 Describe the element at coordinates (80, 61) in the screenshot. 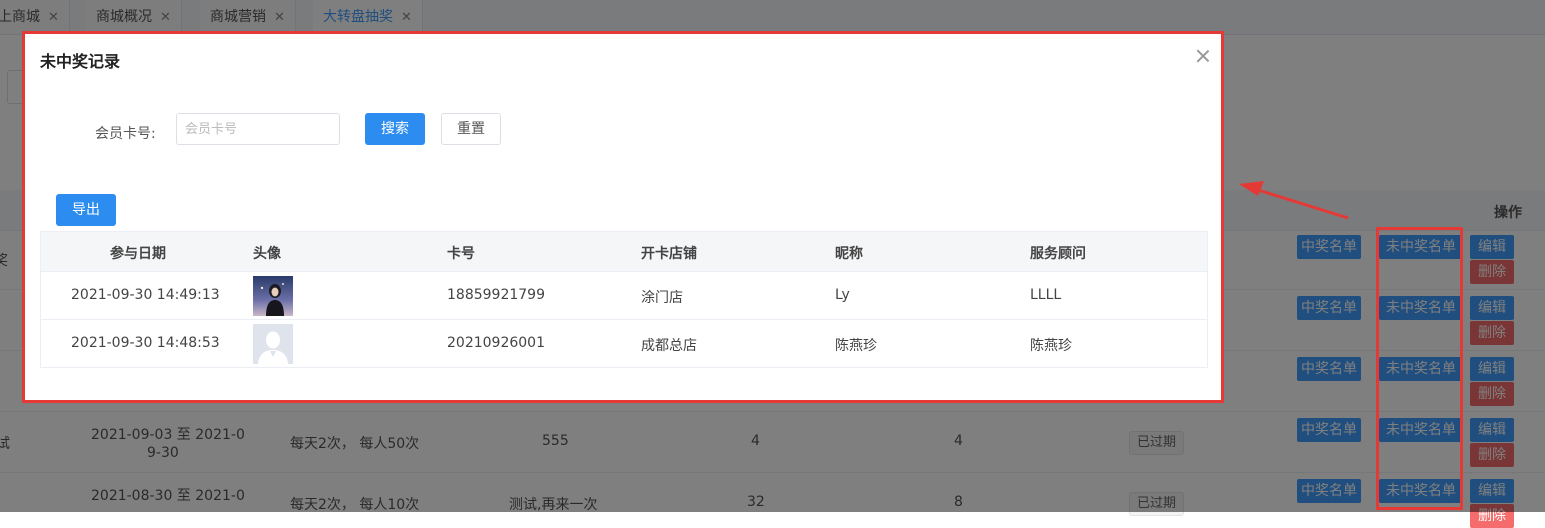

I see `dialog-title: 未中奖记录` at that location.